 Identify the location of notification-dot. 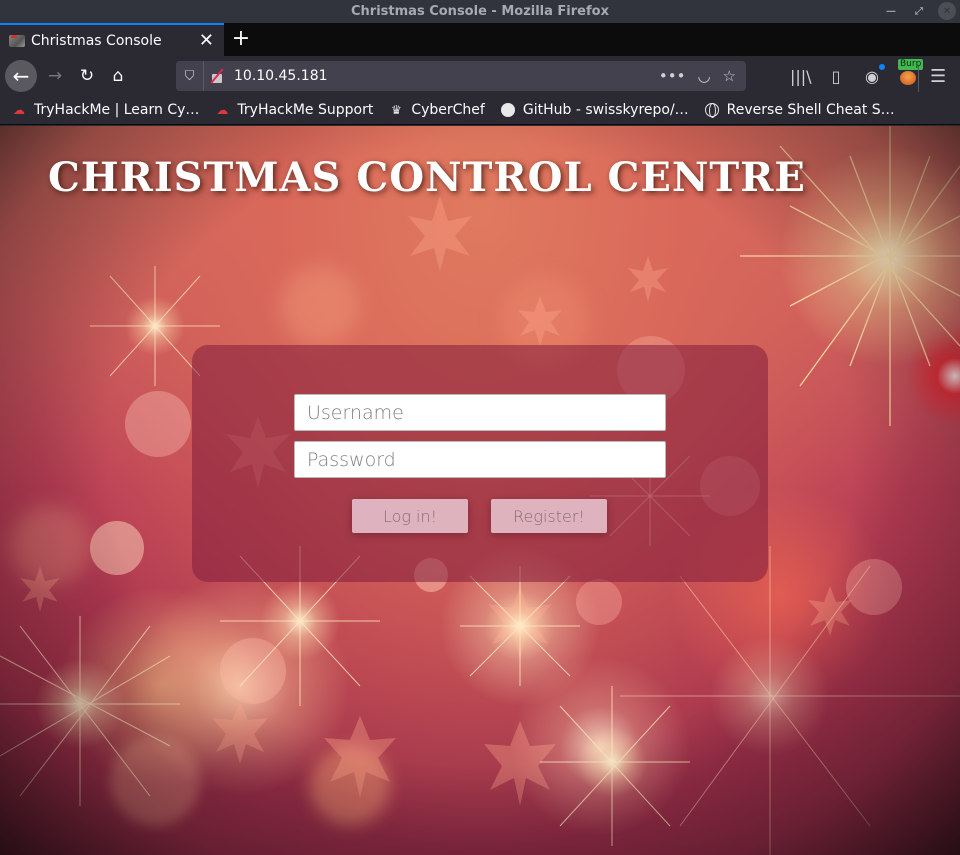
(882, 66).